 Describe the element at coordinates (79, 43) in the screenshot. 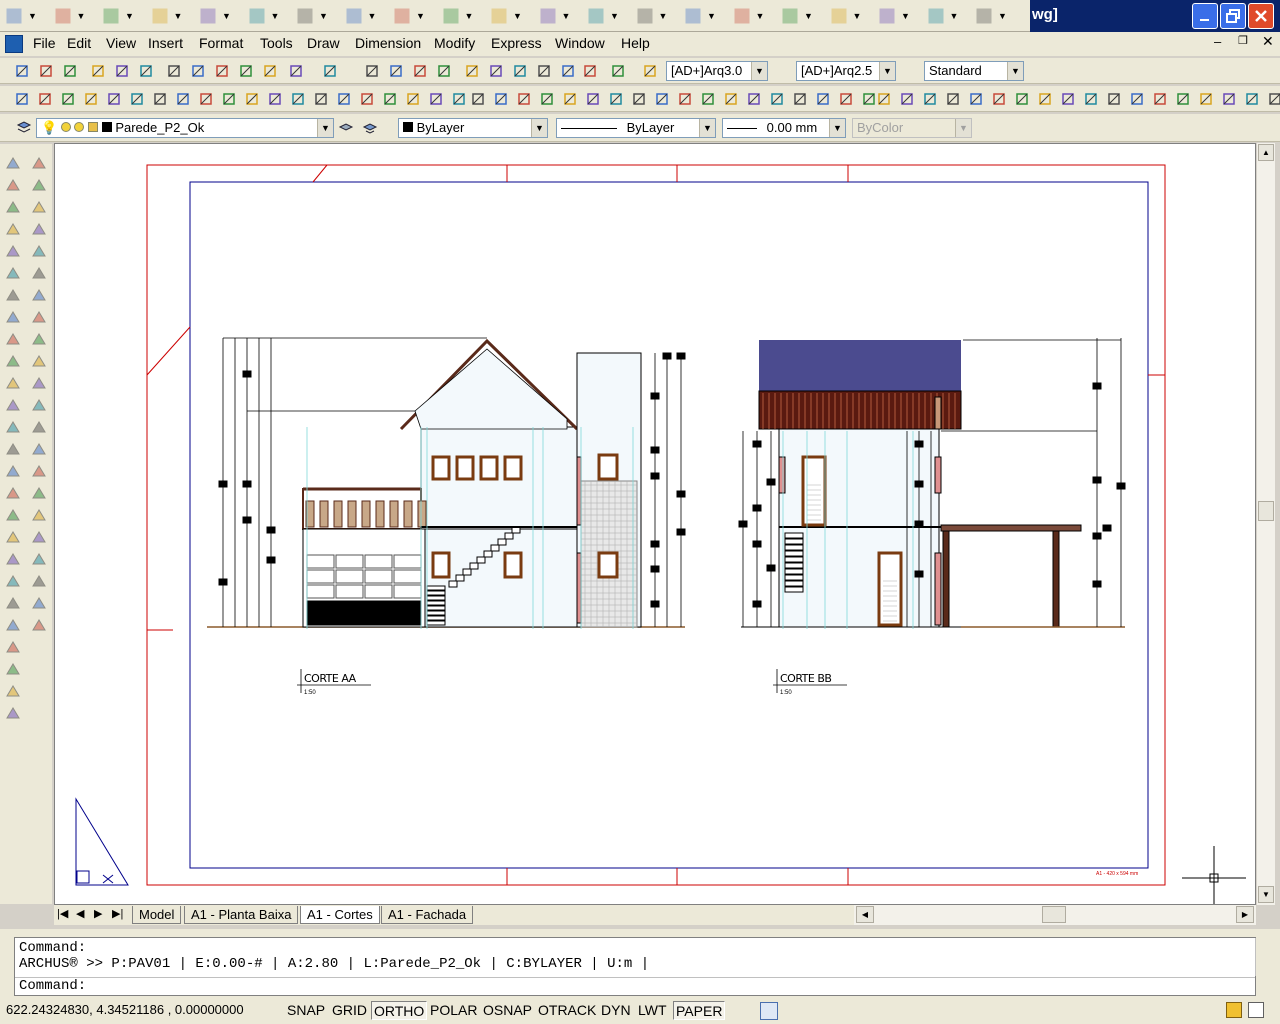

I see `menu-edit: Edit` at that location.